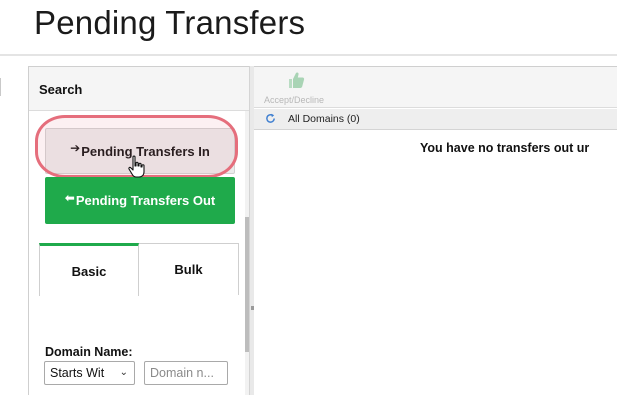 The width and height of the screenshot is (617, 395). What do you see at coordinates (61, 89) in the screenshot?
I see `search-panel-title: Search` at bounding box center [61, 89].